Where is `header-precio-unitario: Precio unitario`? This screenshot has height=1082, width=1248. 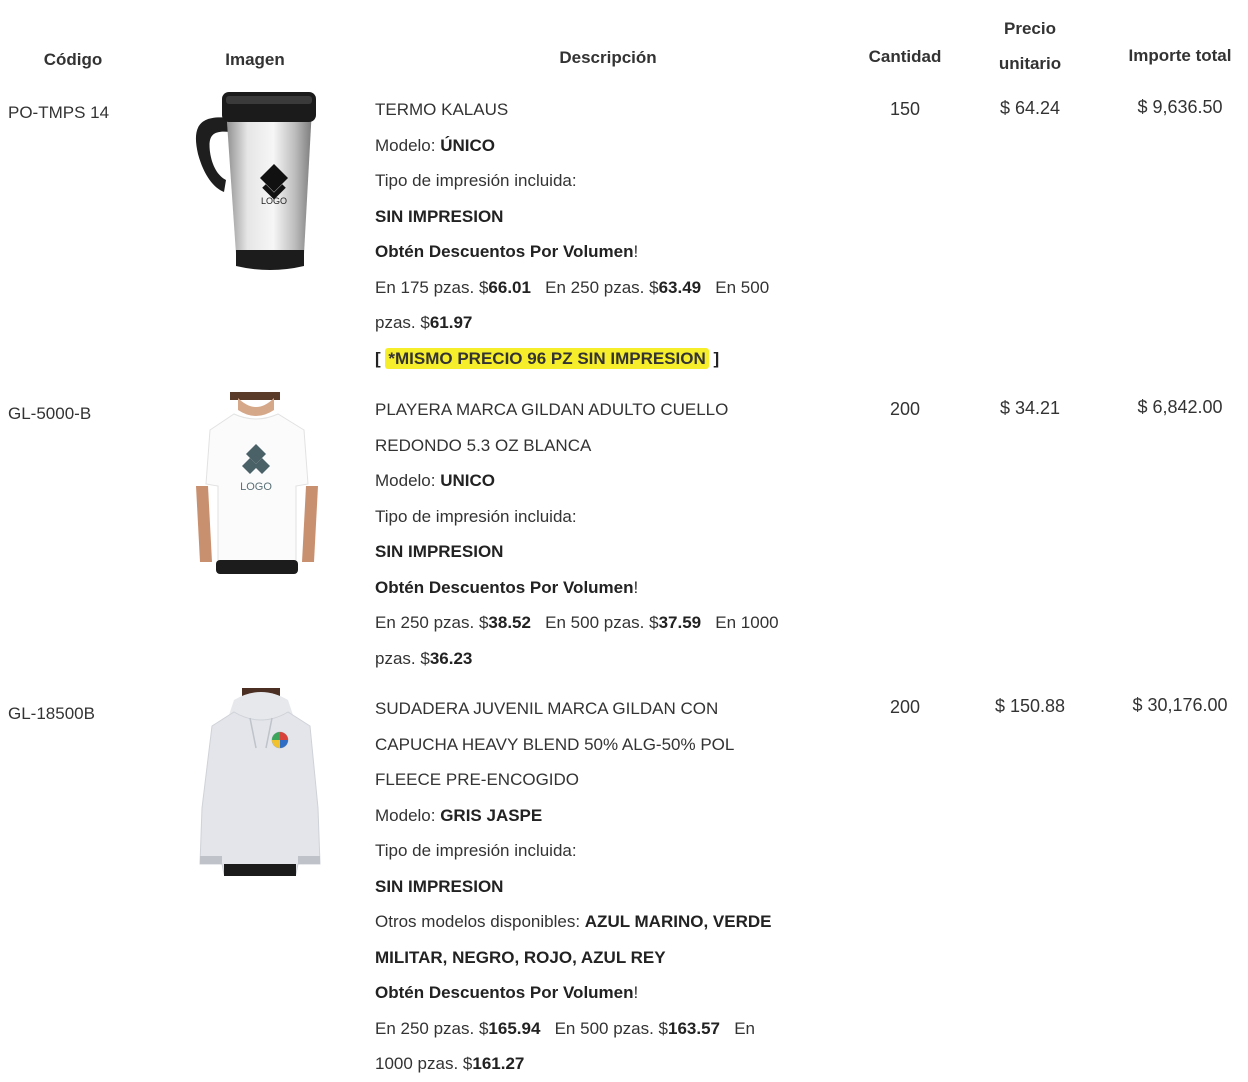
header-precio-unitario: Precio unitario is located at coordinates (1030, 46).